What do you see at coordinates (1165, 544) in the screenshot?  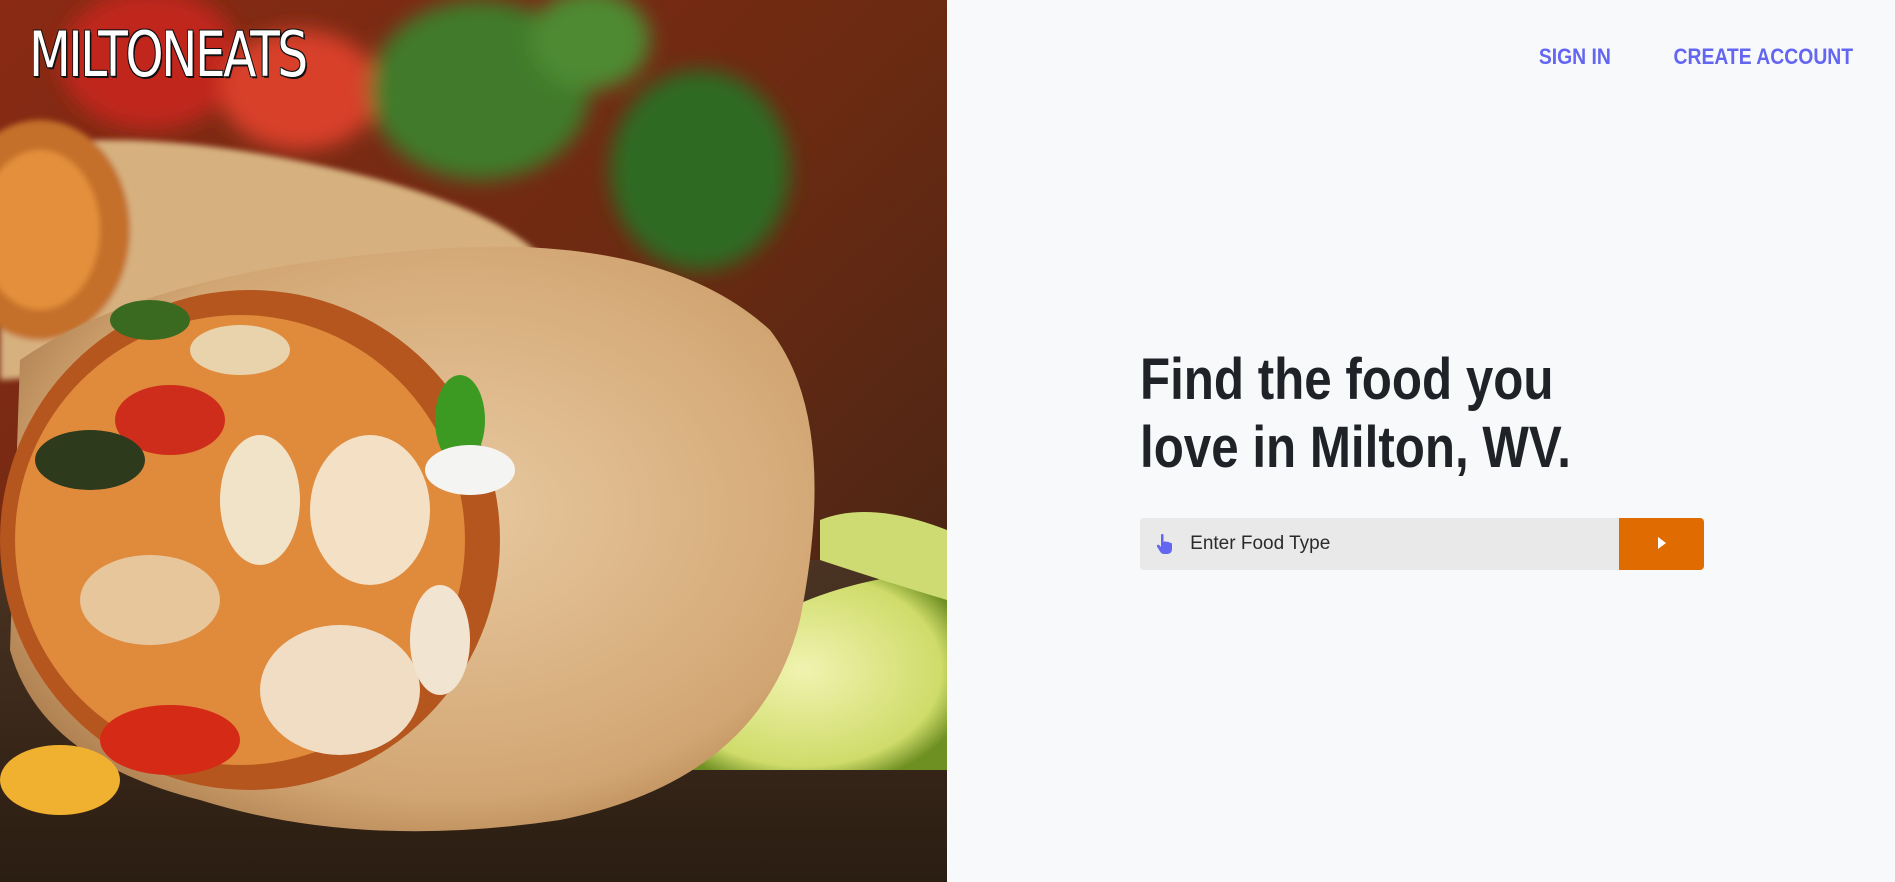 I see `pointing-hand-icon` at bounding box center [1165, 544].